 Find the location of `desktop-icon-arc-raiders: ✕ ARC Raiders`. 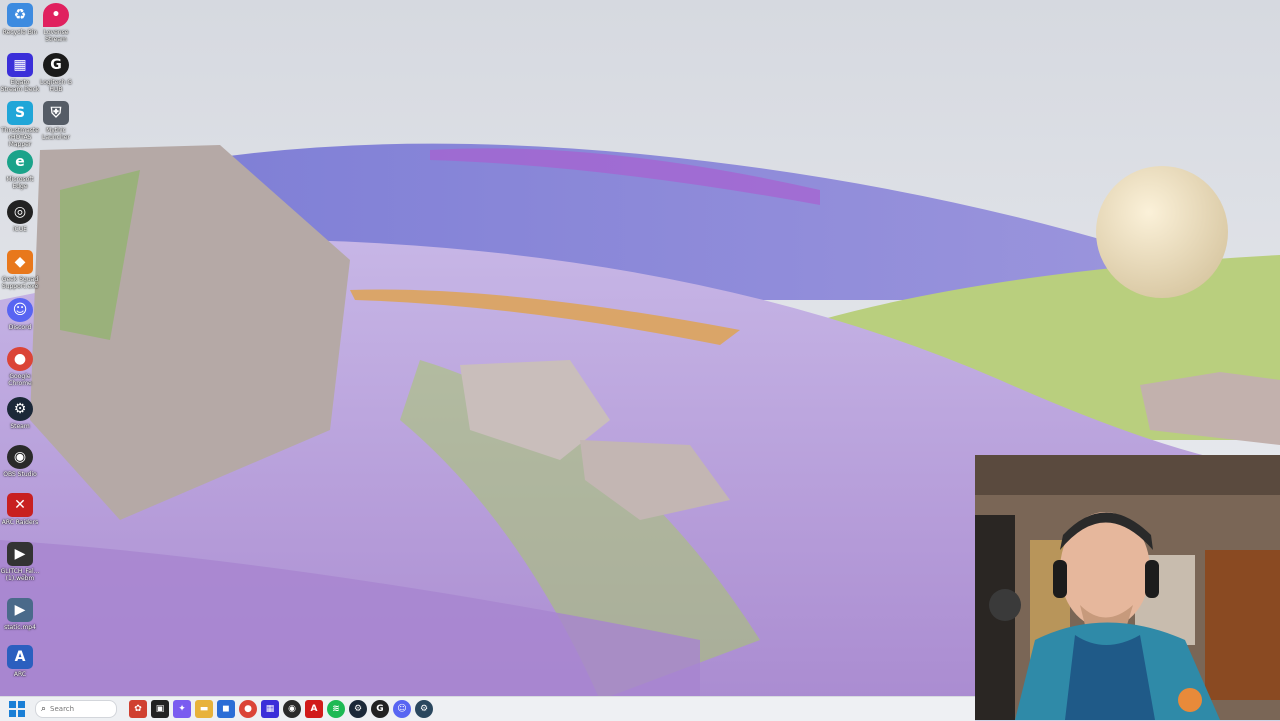

desktop-icon-arc-raiders: ✕ ARC Raiders is located at coordinates (20, 509).